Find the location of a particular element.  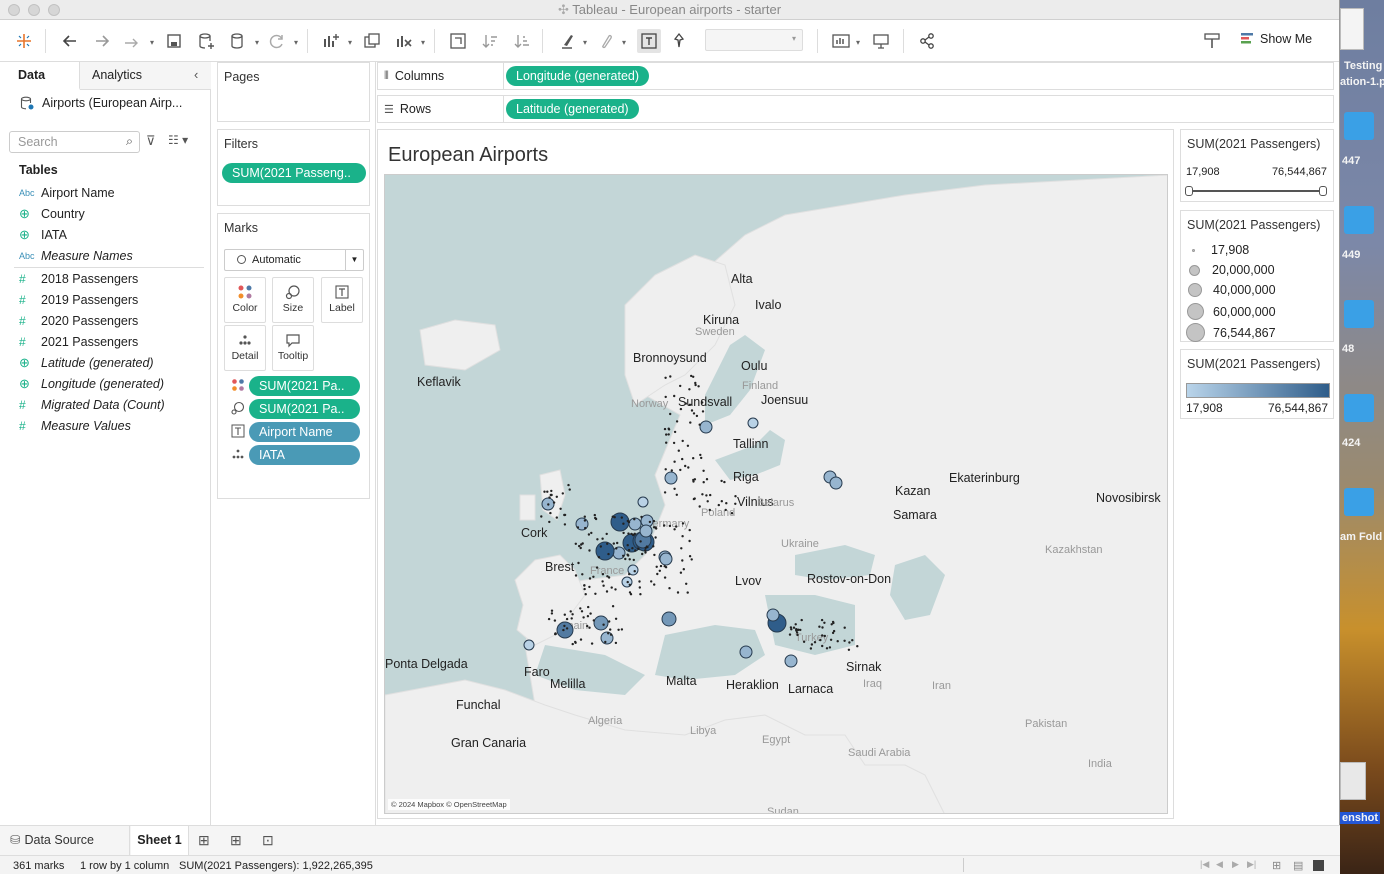

sort-ascending-icon is located at coordinates (490, 41).